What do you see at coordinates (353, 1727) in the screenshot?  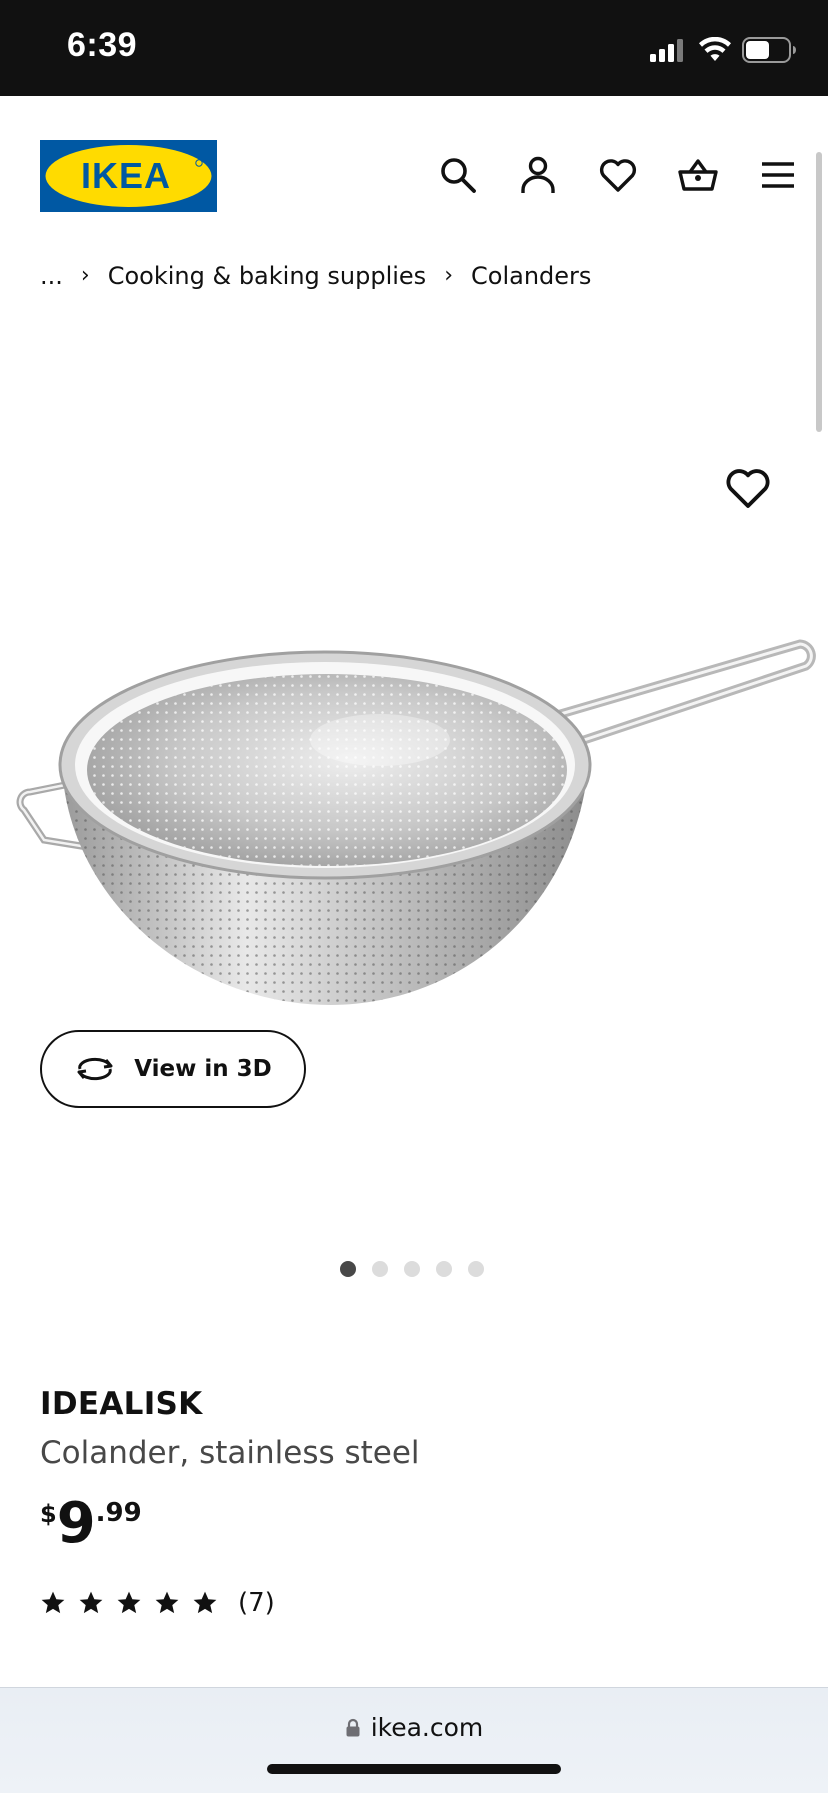 I see `lock-icon` at bounding box center [353, 1727].